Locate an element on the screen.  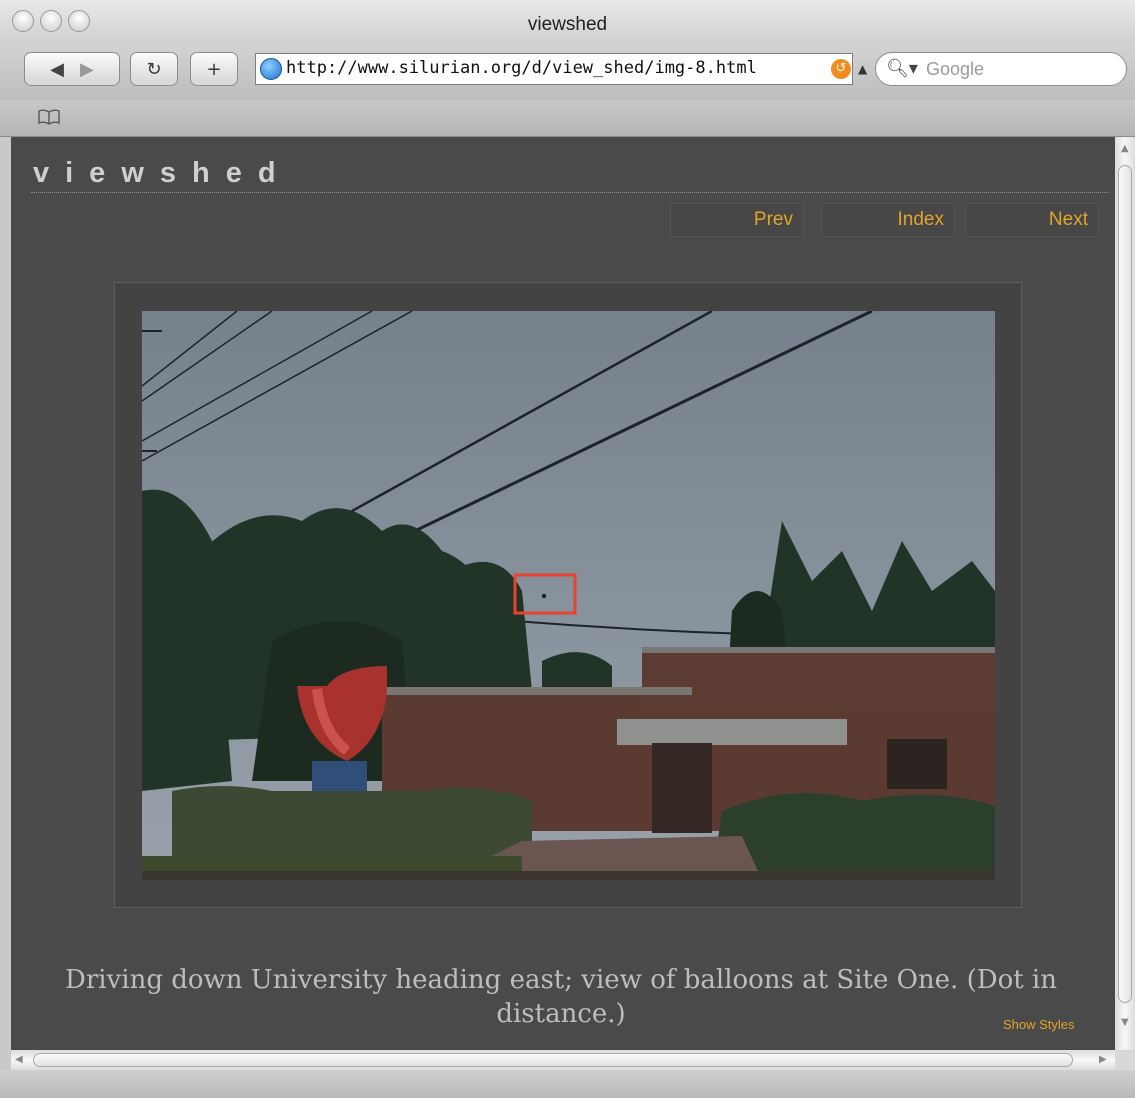
back-forward-group: ◀ ▶ is located at coordinates (72, 69).